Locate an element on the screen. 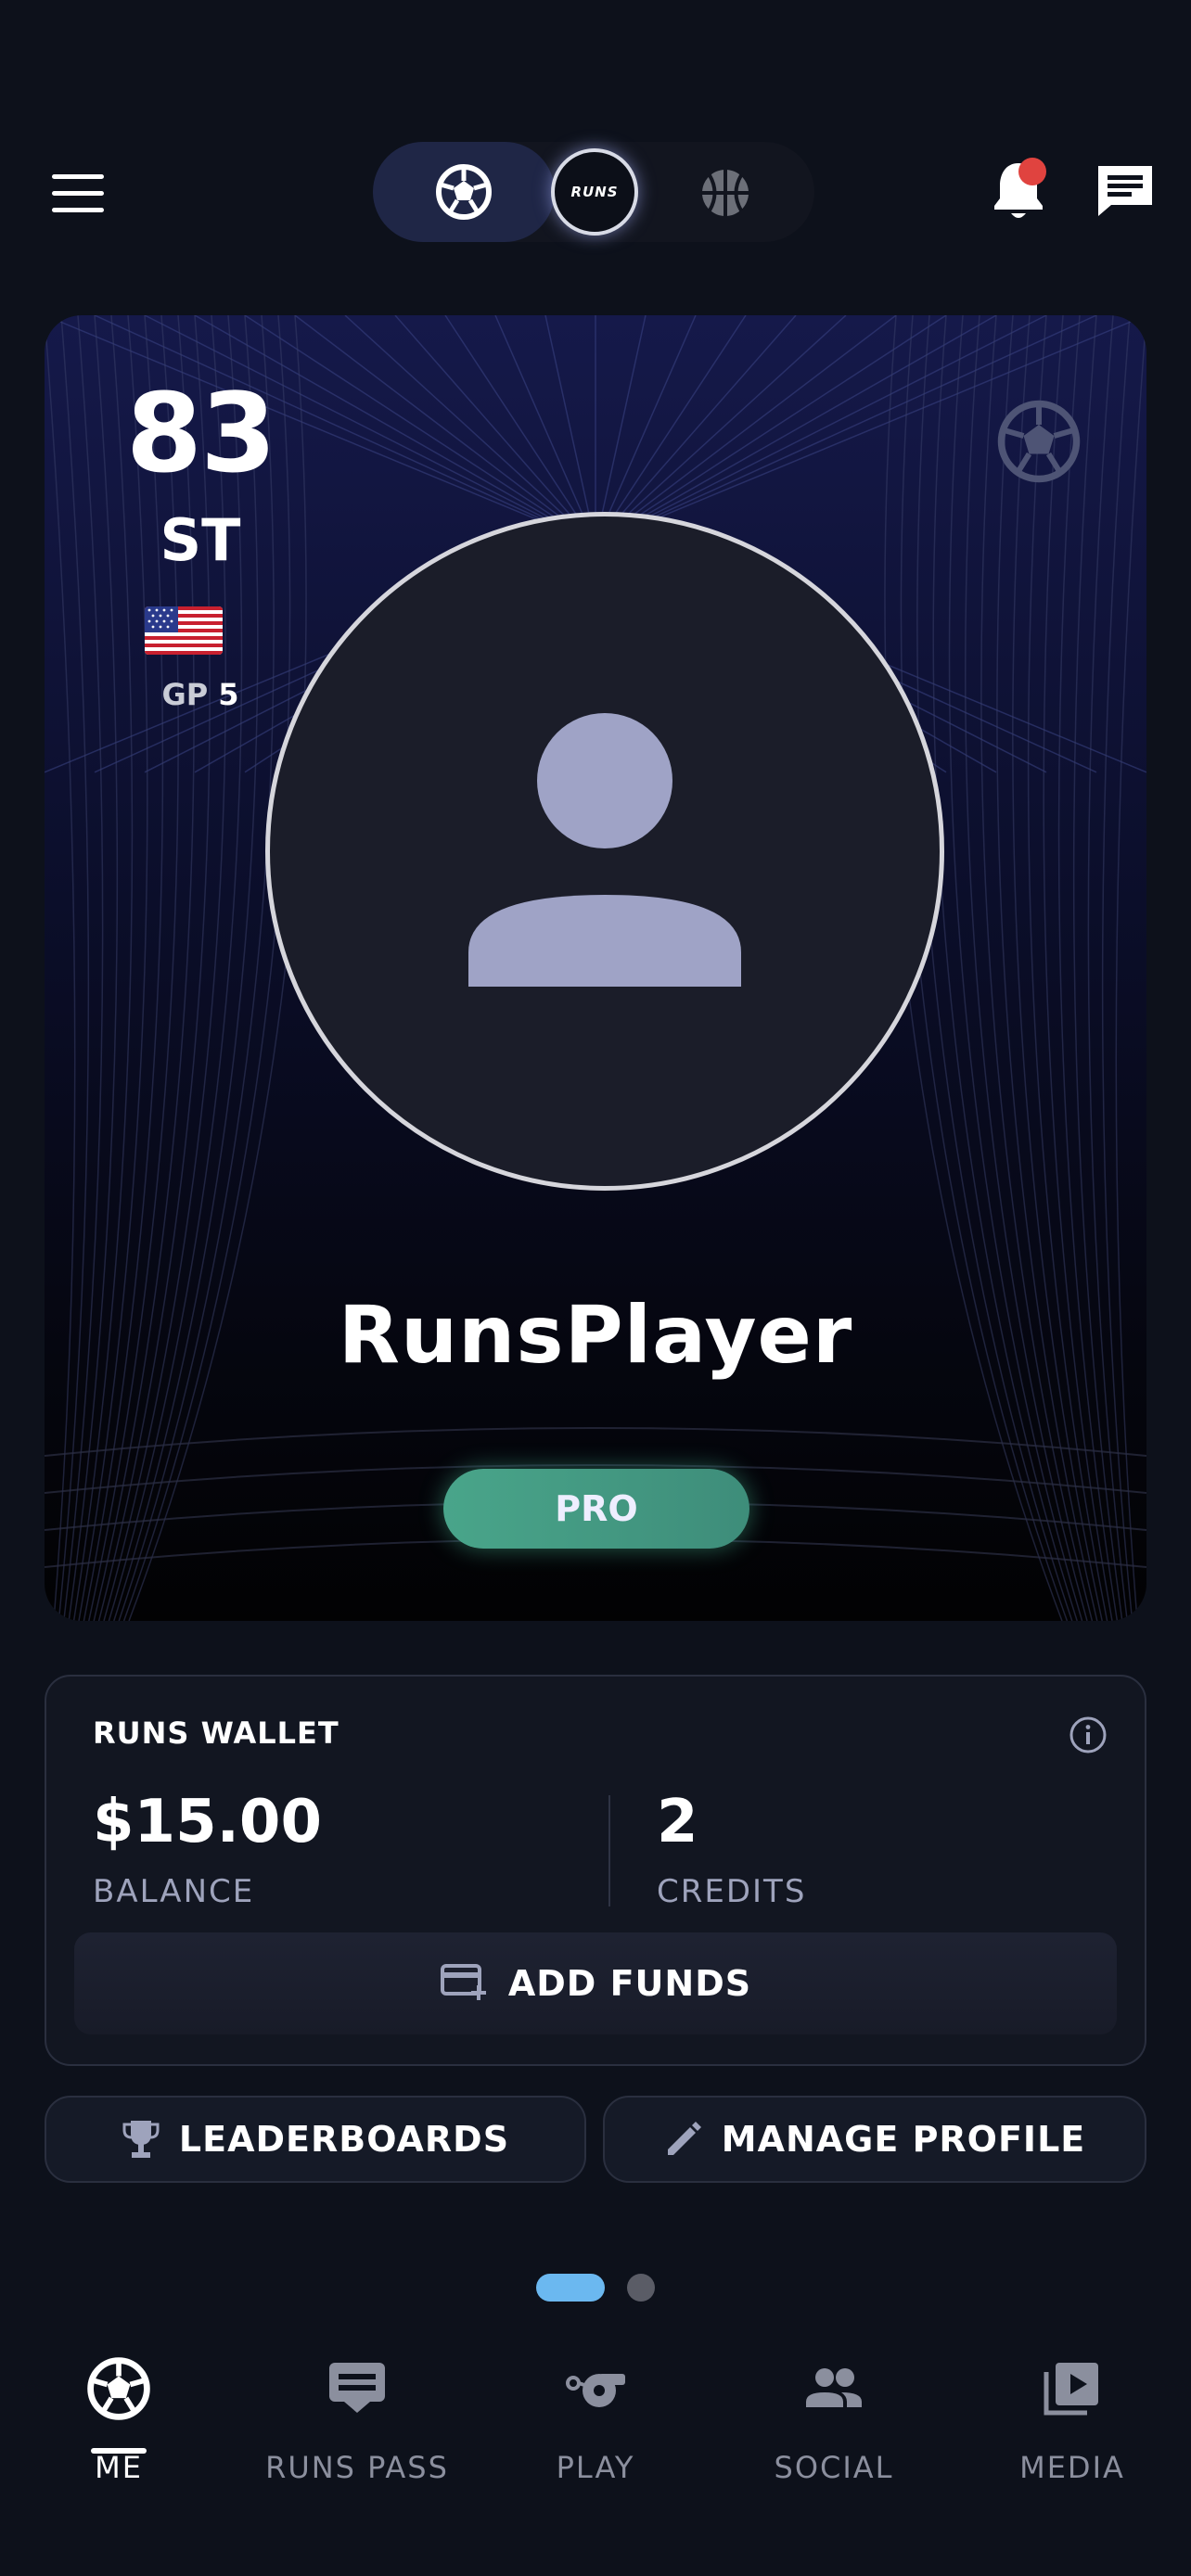  people-icon is located at coordinates (834, 2387).